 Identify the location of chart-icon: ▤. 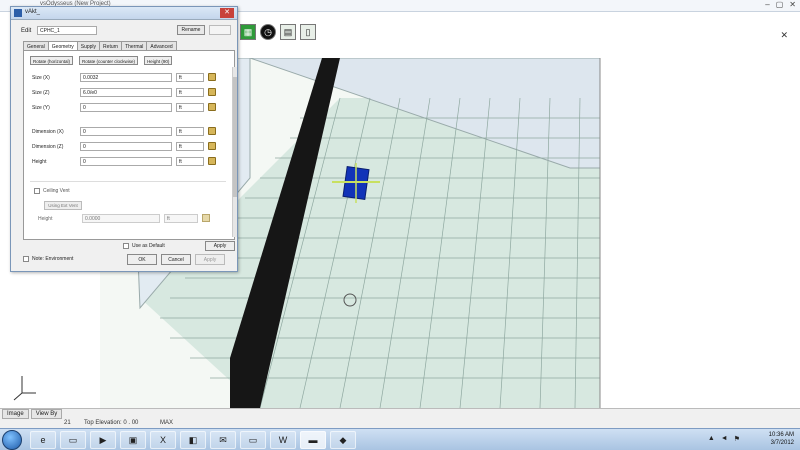
(288, 32).